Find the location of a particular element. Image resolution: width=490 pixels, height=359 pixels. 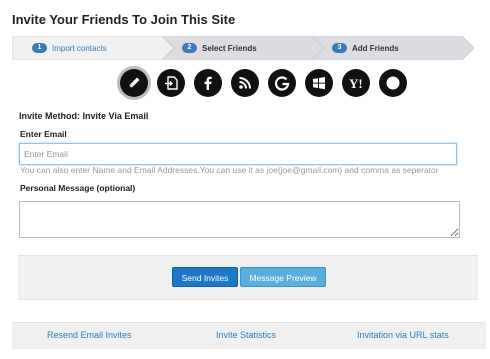

provider-email-button is located at coordinates (134, 83).